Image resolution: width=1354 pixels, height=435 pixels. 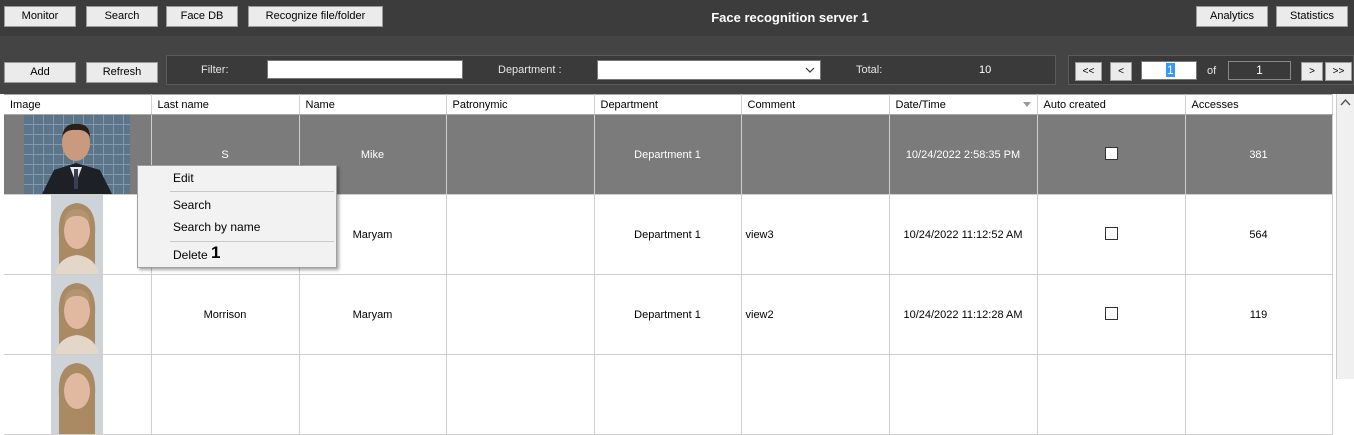 I want to click on datetime-cell, so click(x=963, y=394).